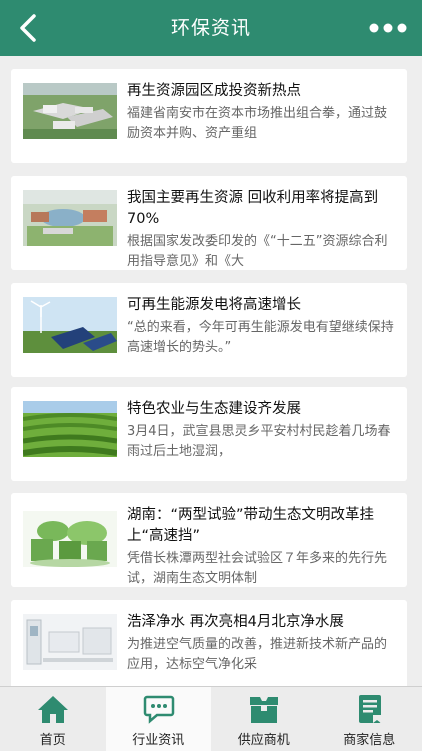 The height and width of the screenshot is (751, 422). What do you see at coordinates (261, 655) in the screenshot?
I see `news-summary: 为推进空气质量的改善，推进新技术新产品的应用，达标空气净化采` at bounding box center [261, 655].